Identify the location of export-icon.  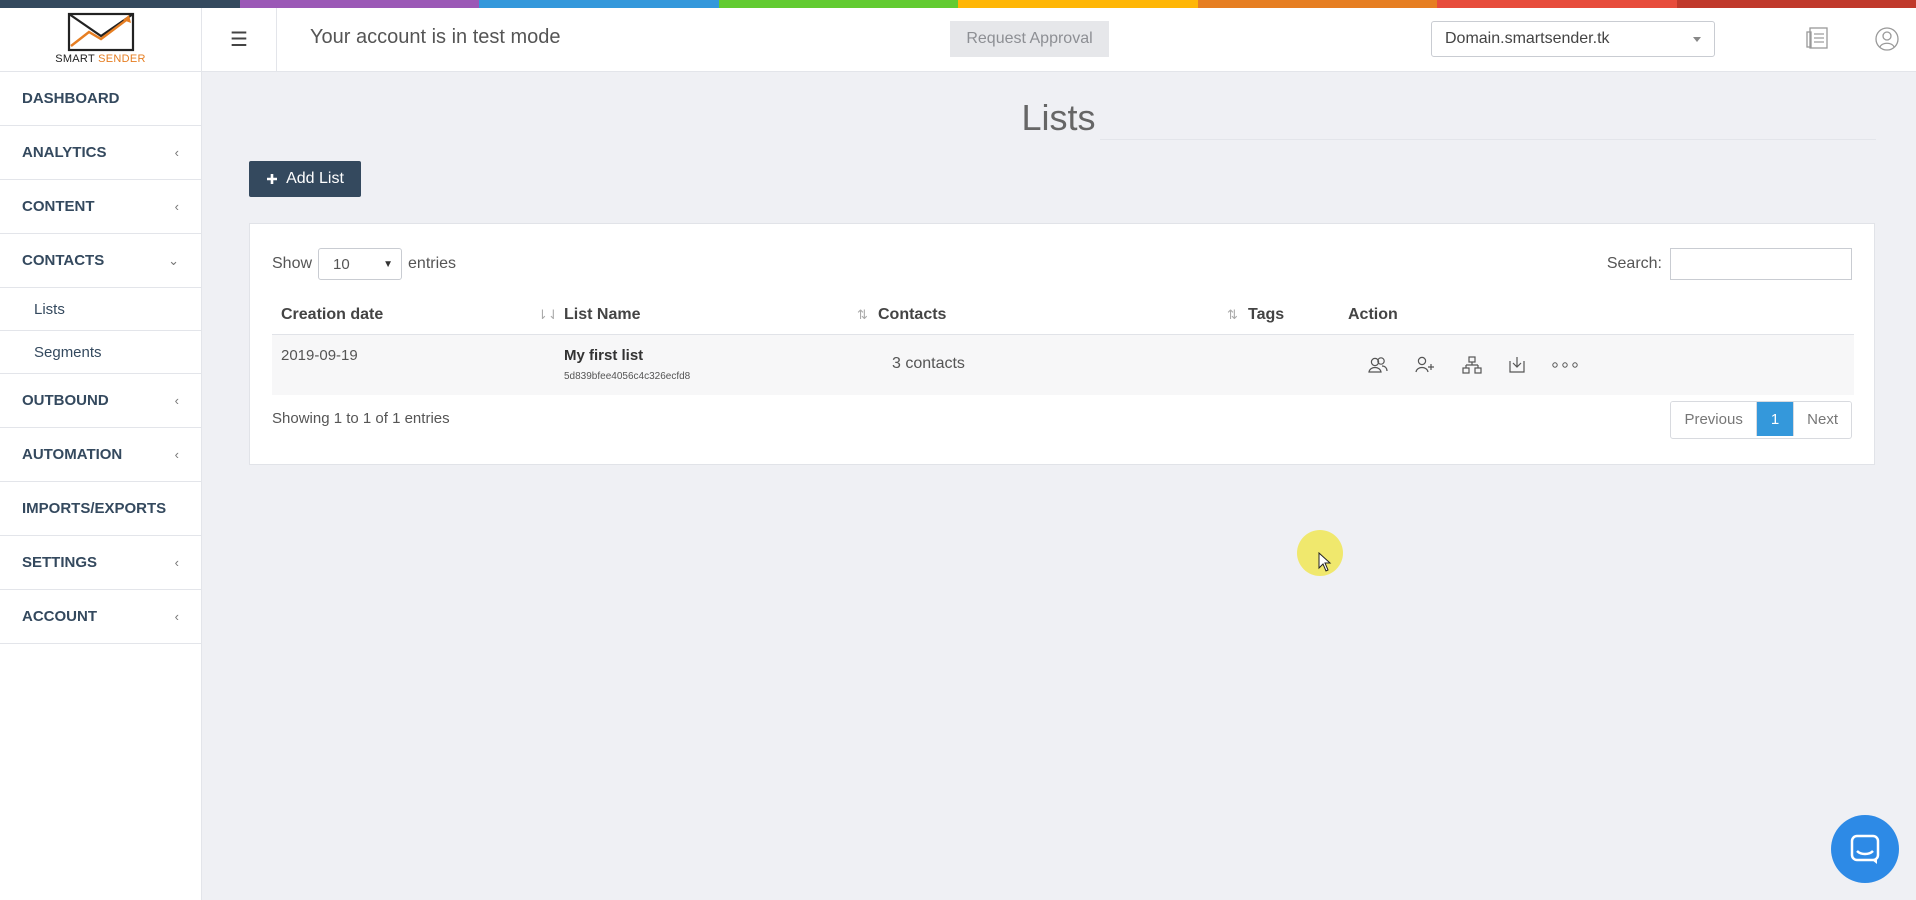
(1517, 365).